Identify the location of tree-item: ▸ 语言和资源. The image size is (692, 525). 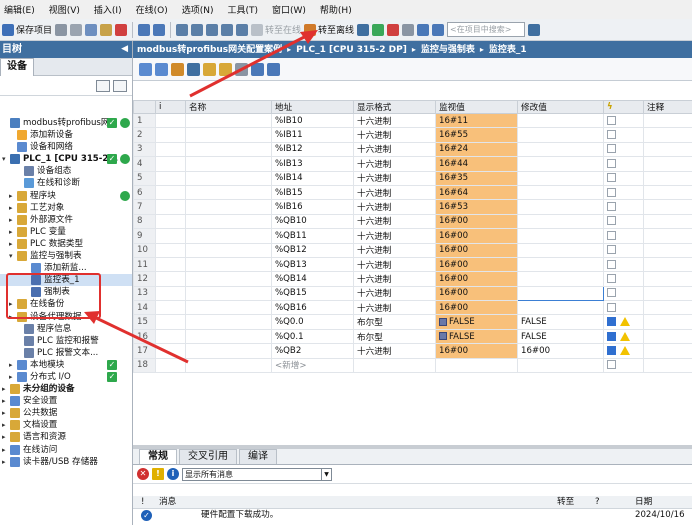
(66, 437).